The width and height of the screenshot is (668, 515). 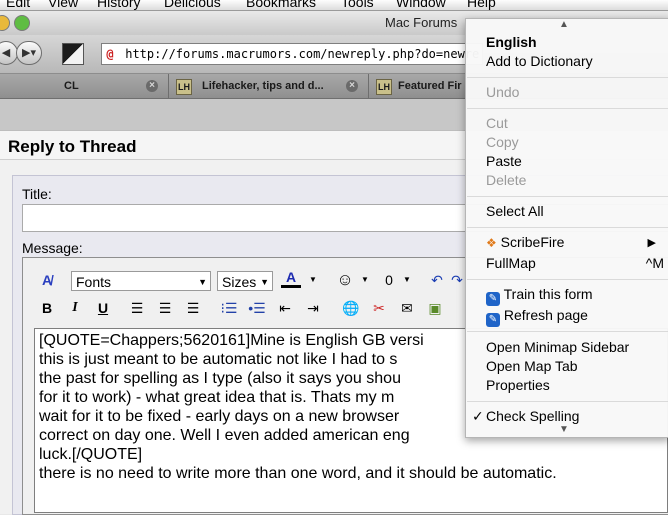 What do you see at coordinates (532, 366) in the screenshot?
I see `open-map-tab-item: Open Map Tab` at bounding box center [532, 366].